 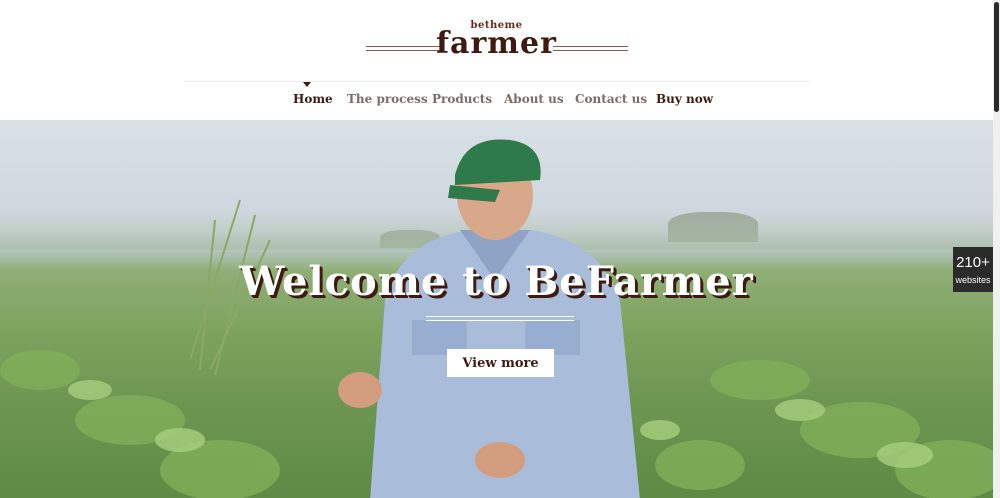 What do you see at coordinates (996, 57) in the screenshot?
I see `scrollbar-thumb` at bounding box center [996, 57].